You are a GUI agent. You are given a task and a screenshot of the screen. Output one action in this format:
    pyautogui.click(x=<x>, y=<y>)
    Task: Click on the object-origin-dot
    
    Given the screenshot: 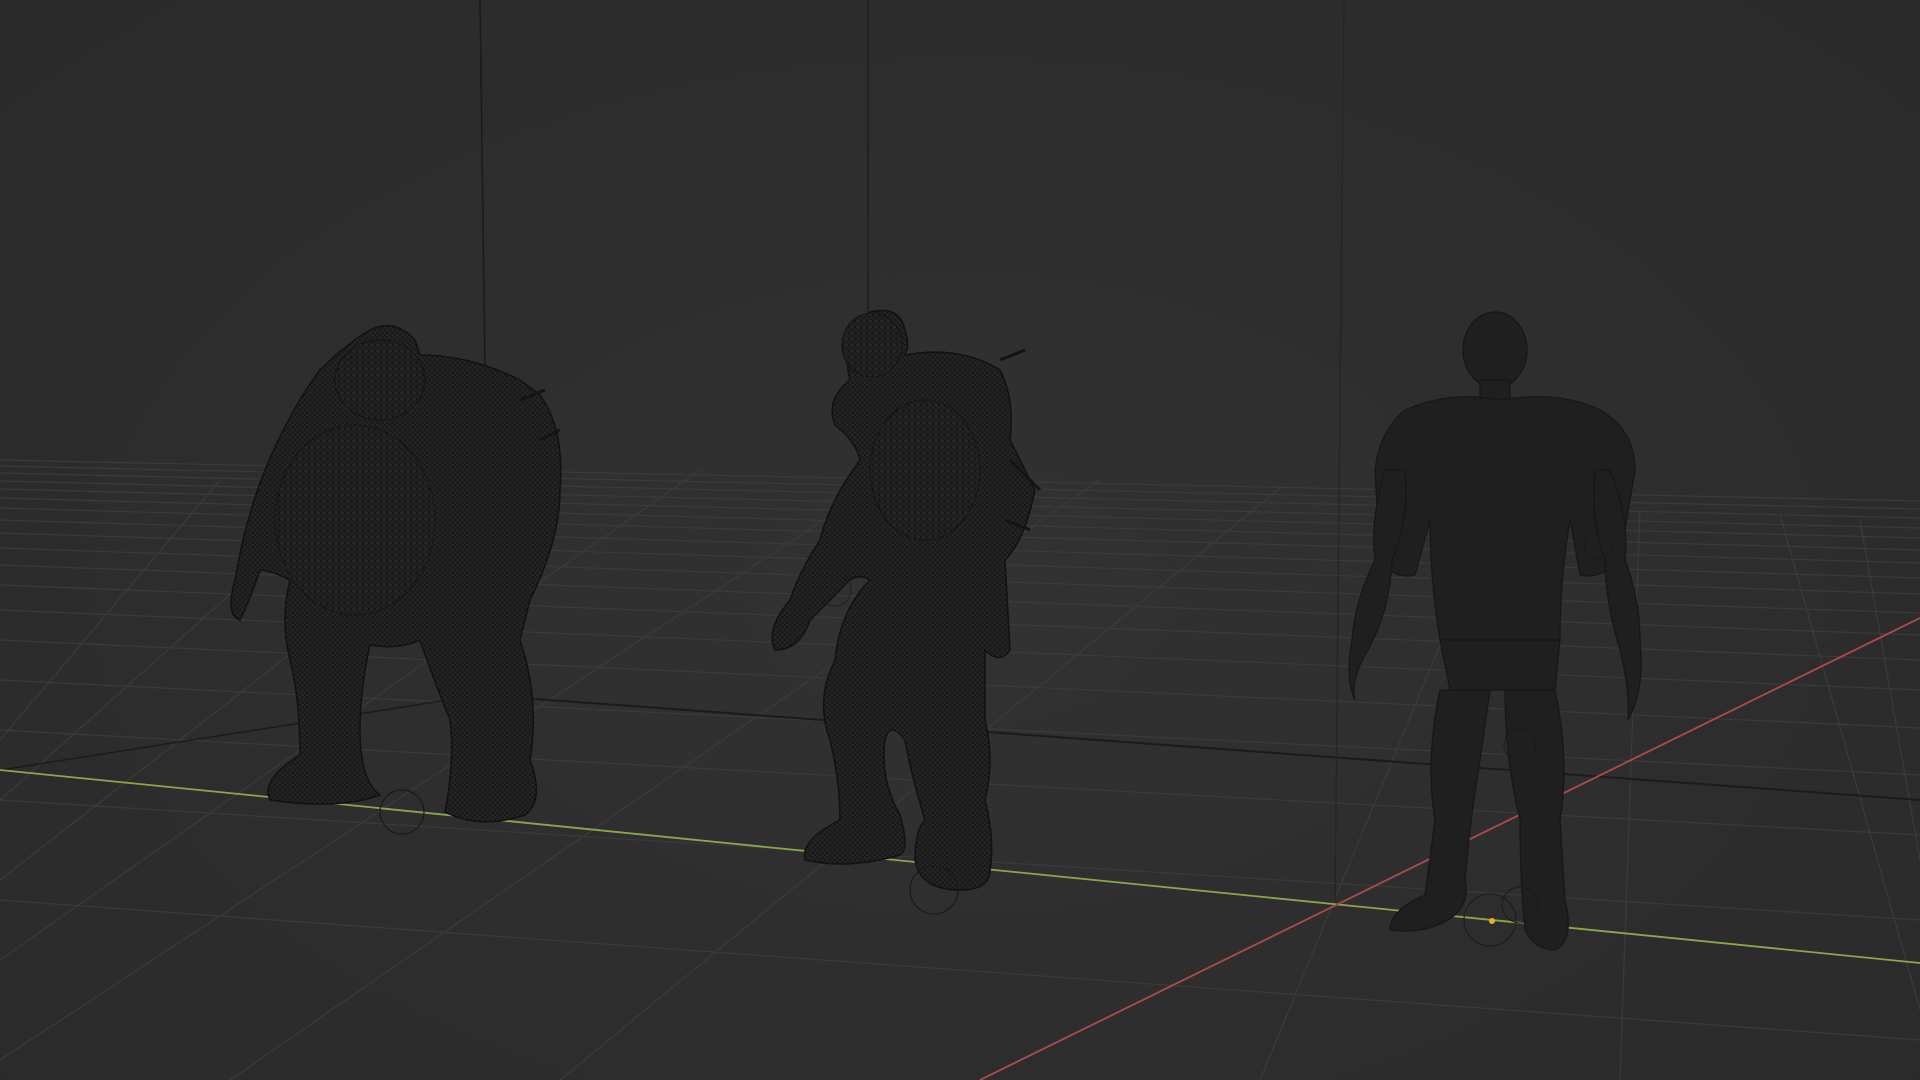 What is the action you would take?
    pyautogui.click(x=1492, y=921)
    